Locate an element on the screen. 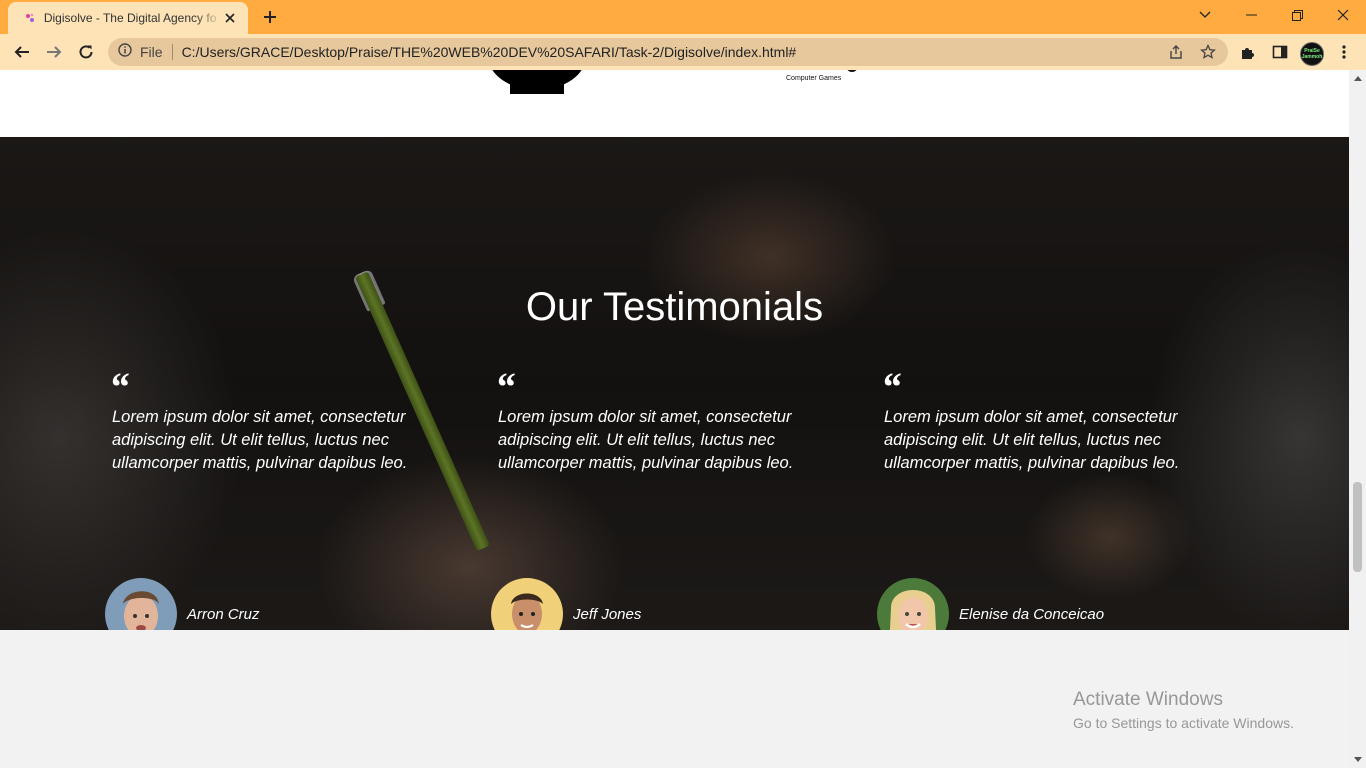 The height and width of the screenshot is (768, 1366). share-icon is located at coordinates (1176, 52).